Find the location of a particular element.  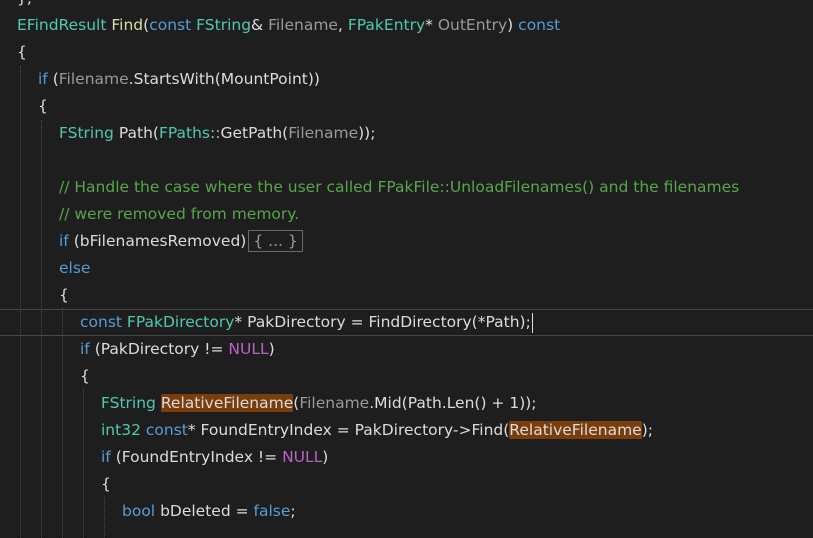

type-token: FPakDirectory is located at coordinates (180, 322).